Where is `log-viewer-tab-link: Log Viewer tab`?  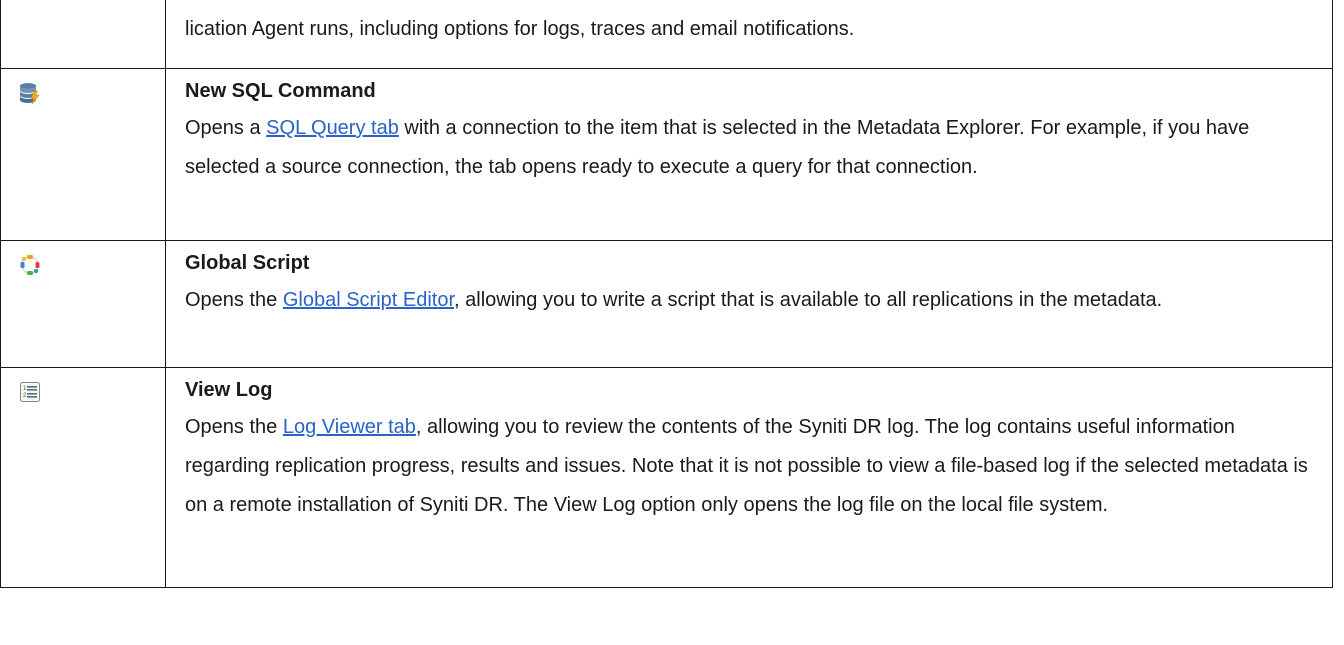
log-viewer-tab-link: Log Viewer tab is located at coordinates (349, 427).